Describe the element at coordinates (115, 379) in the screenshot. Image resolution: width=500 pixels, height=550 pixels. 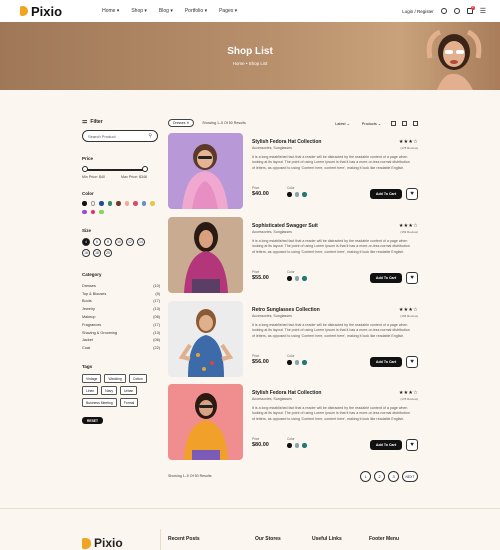
I see `tag-item: Wedding` at that location.